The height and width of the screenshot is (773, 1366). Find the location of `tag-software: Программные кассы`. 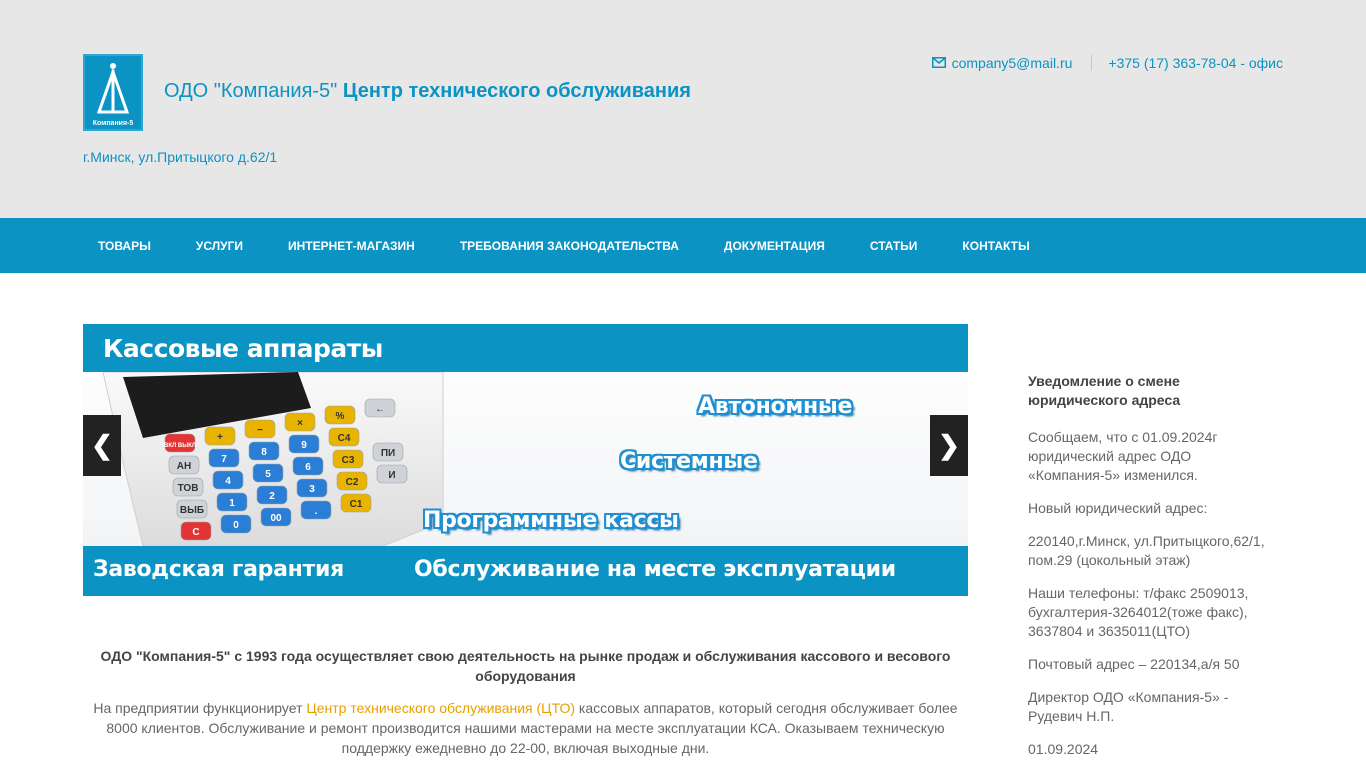

tag-software: Программные кассы is located at coordinates (551, 520).